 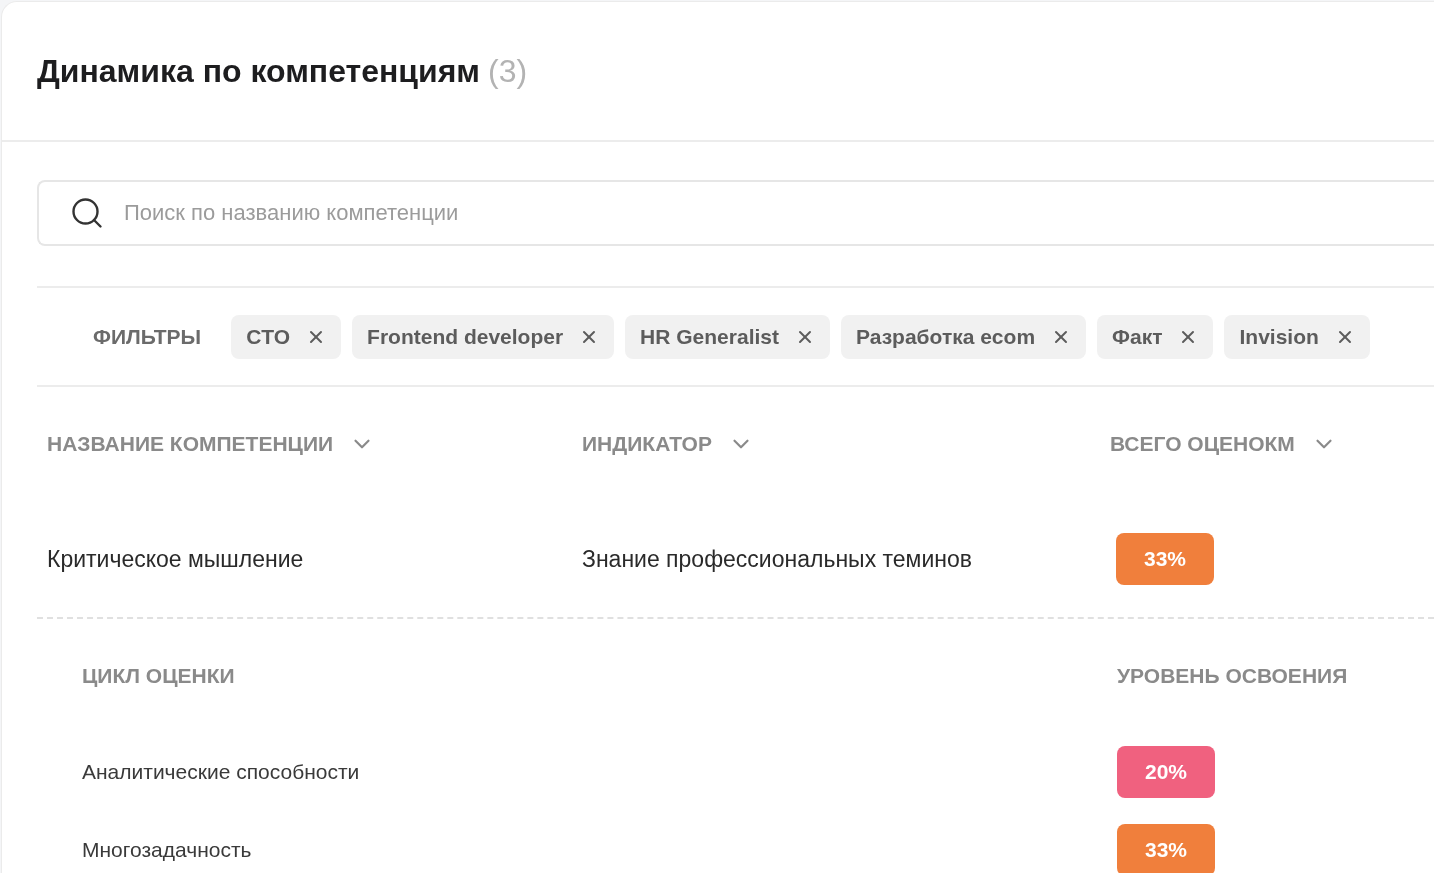 I want to click on table-cell-text: Критическое мышление, so click(x=175, y=559).